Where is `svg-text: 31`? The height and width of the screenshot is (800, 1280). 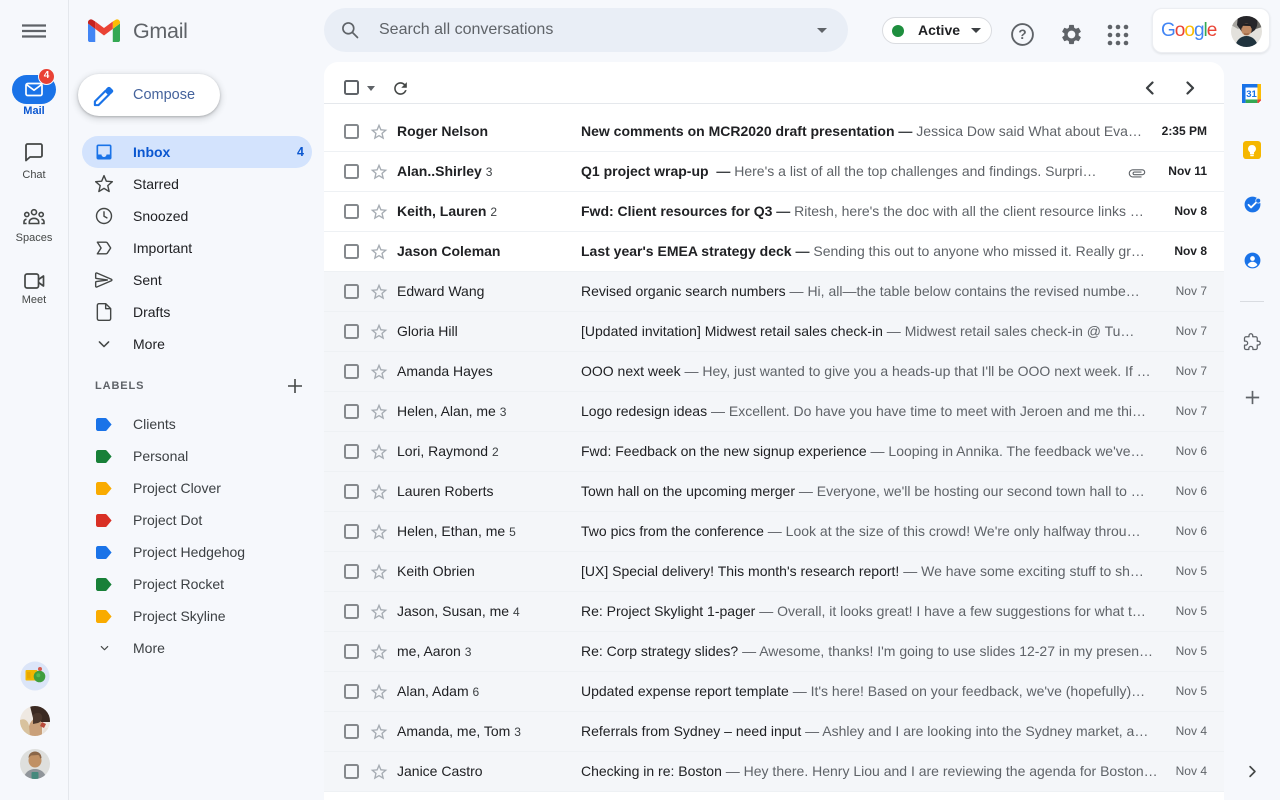
svg-text: 31 is located at coordinates (1251, 94).